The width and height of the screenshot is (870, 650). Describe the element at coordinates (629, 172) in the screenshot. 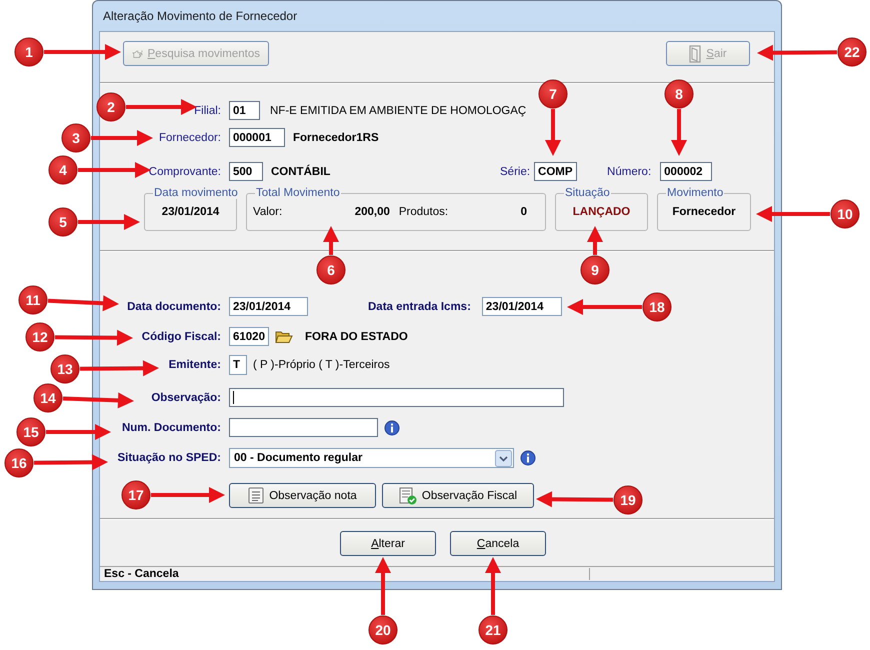

I see `field-label: Número:` at that location.